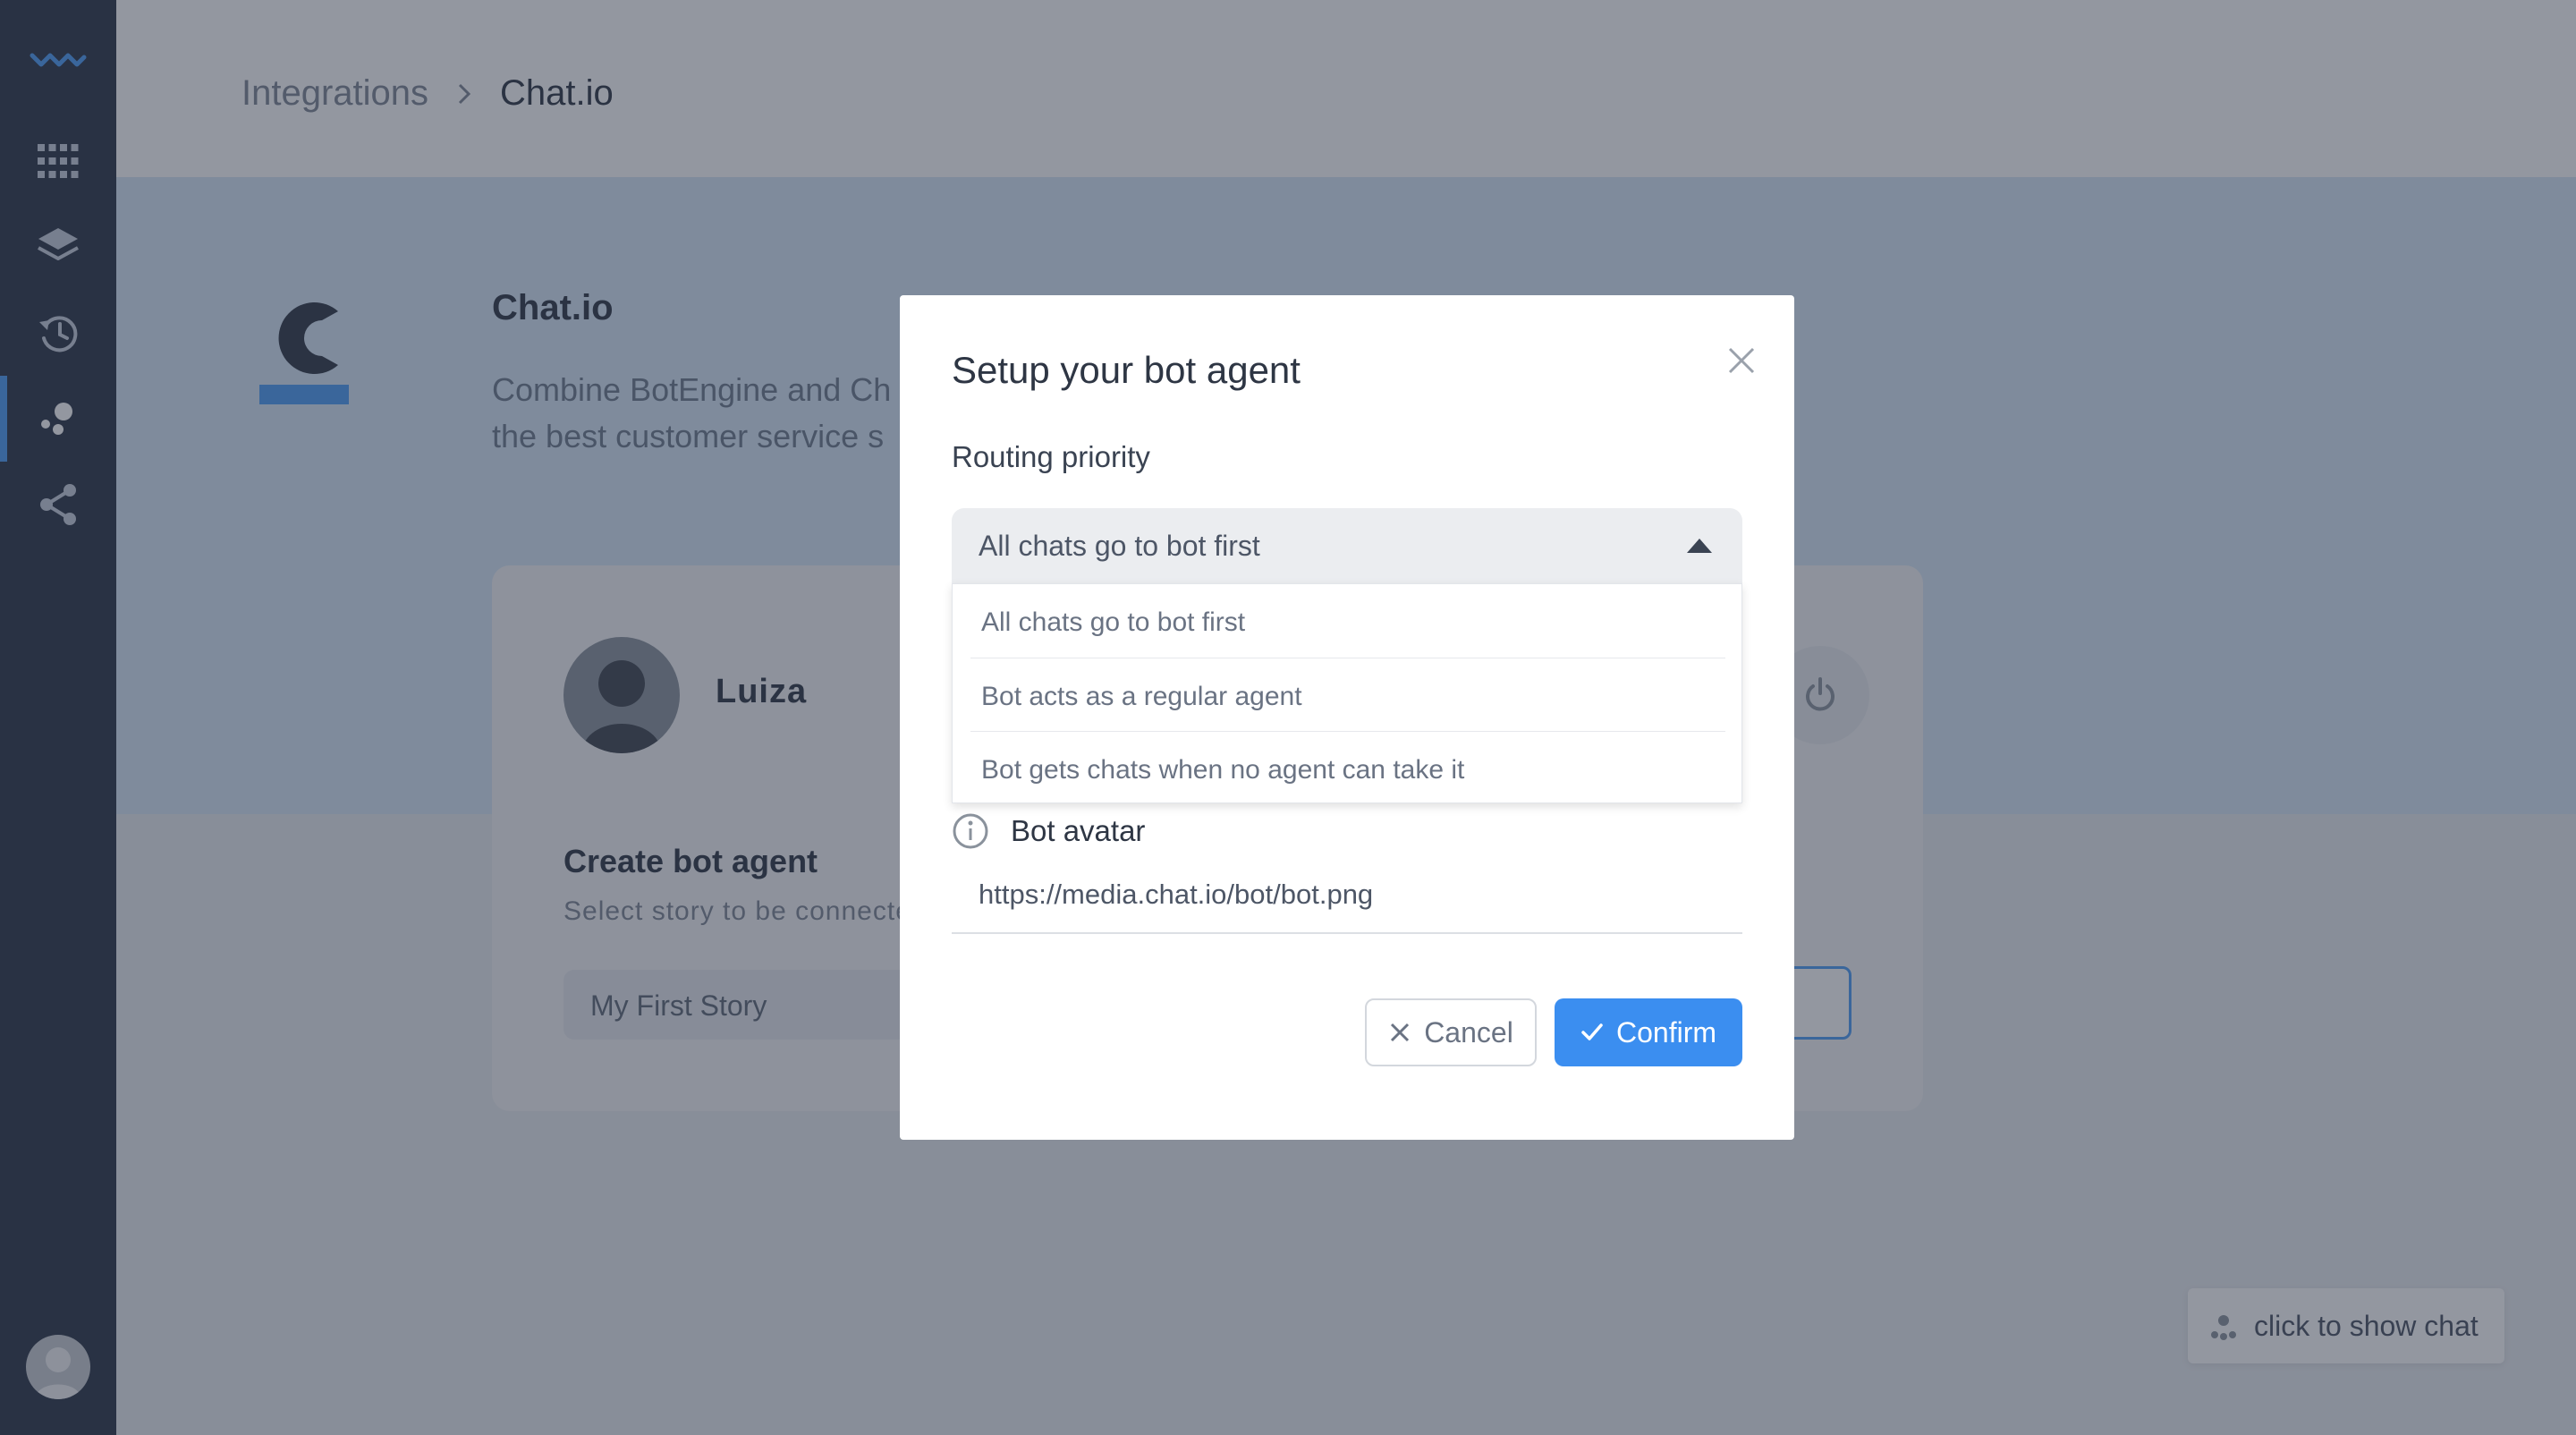 This screenshot has width=2576, height=1435. I want to click on info-icon, so click(970, 831).